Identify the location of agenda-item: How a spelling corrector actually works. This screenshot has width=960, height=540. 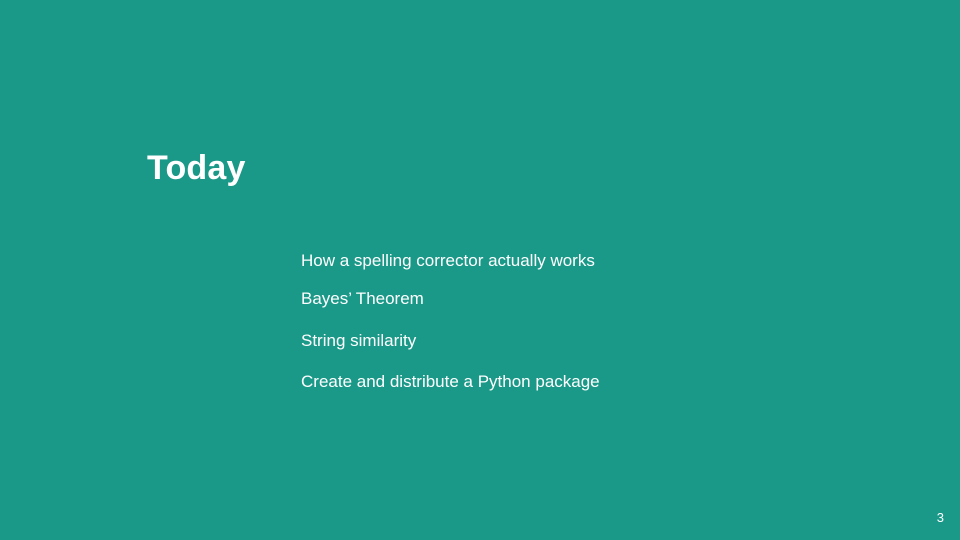
(448, 260).